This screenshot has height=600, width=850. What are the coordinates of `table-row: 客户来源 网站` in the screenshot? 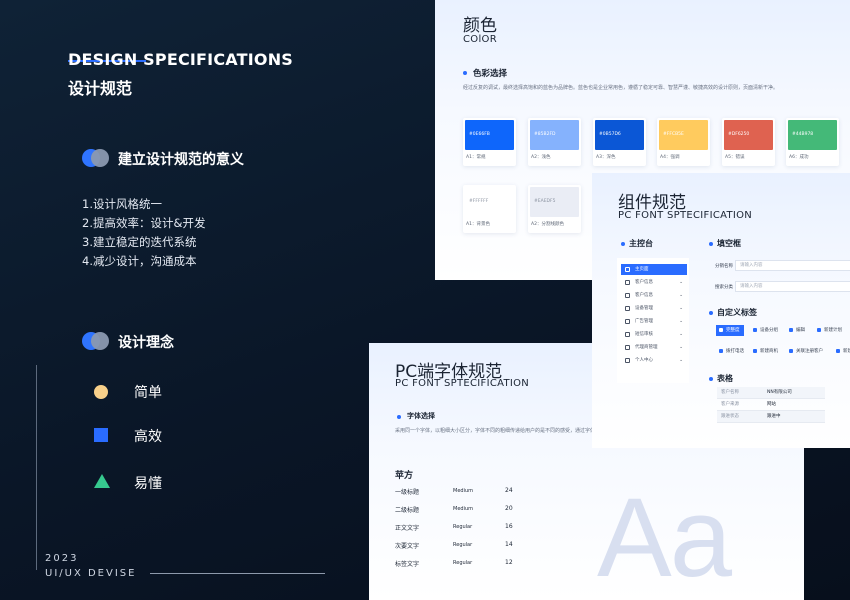 It's located at (771, 405).